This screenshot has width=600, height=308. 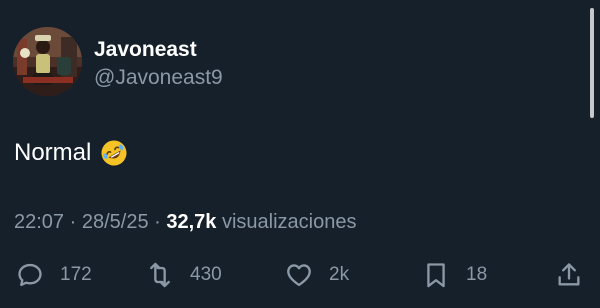 I want to click on tweet-text: Normal, so click(x=71, y=153).